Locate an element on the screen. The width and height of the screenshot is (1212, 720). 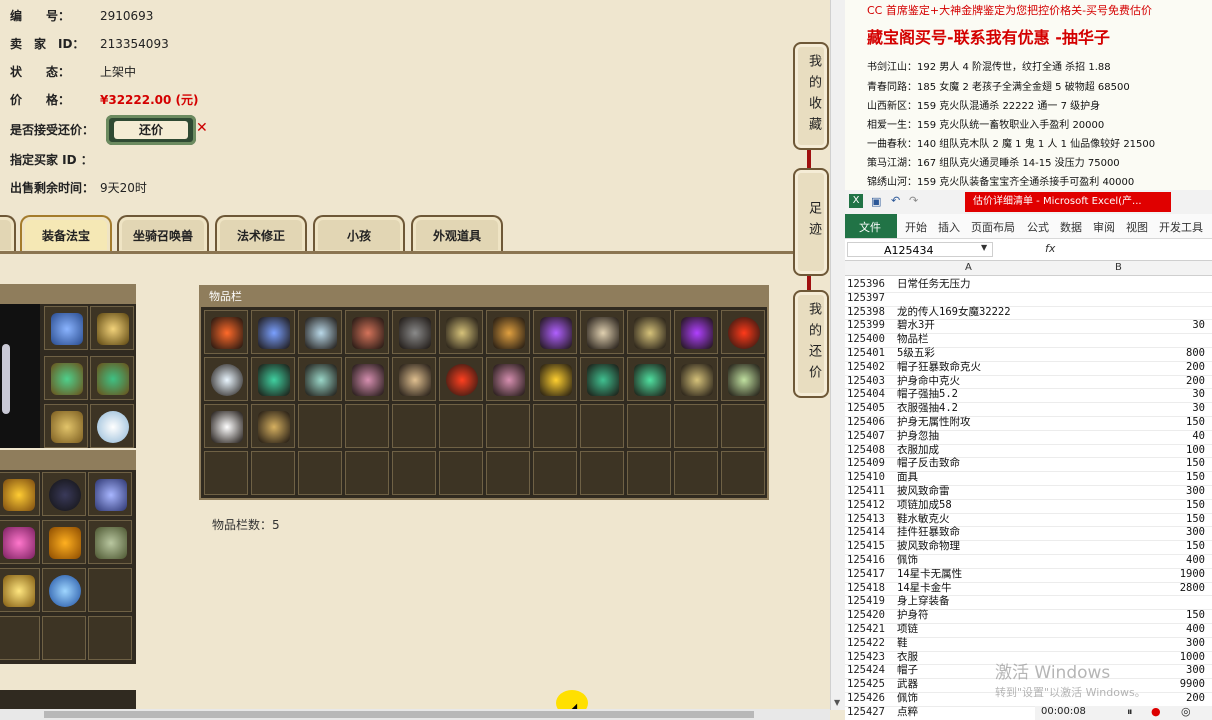
column-a-header: A is located at coordinates (968, 267).